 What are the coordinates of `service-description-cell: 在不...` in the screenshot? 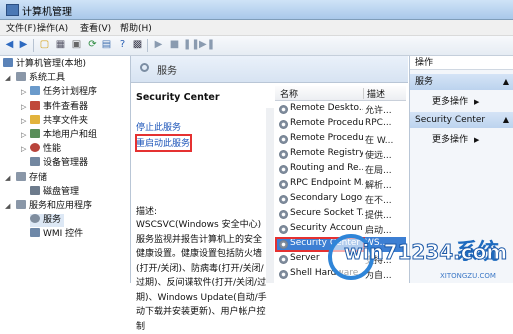 It's located at (378, 201).